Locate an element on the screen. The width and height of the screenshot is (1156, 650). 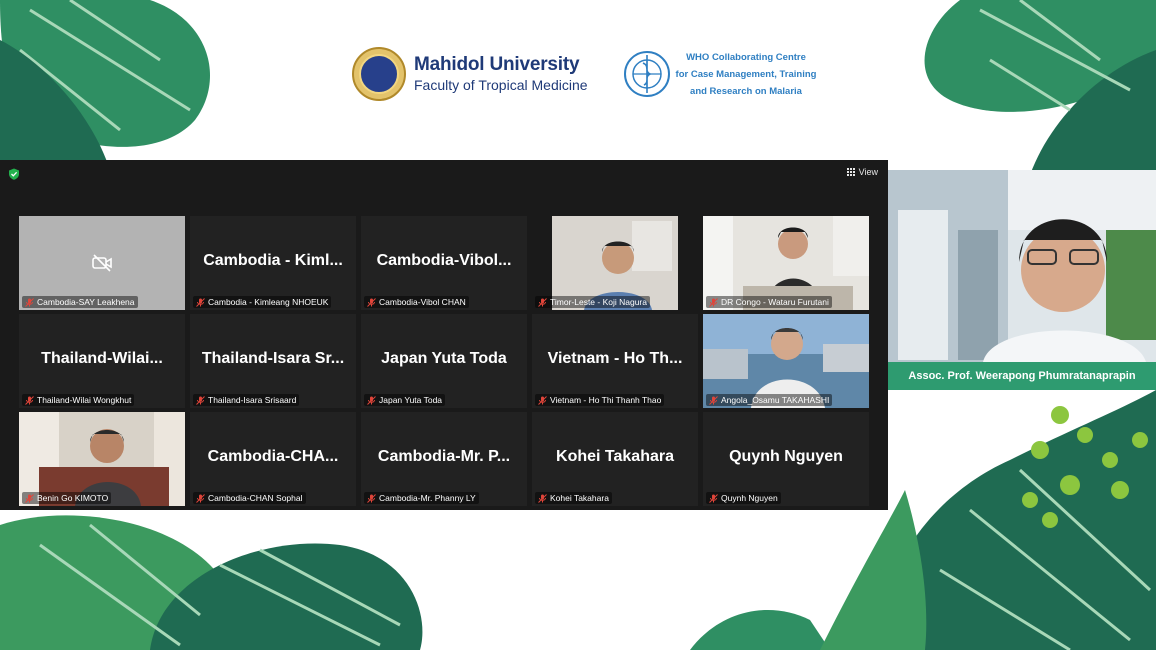
participant-tile: Angola_Osamu TAKAHASHI is located at coordinates (786, 361).